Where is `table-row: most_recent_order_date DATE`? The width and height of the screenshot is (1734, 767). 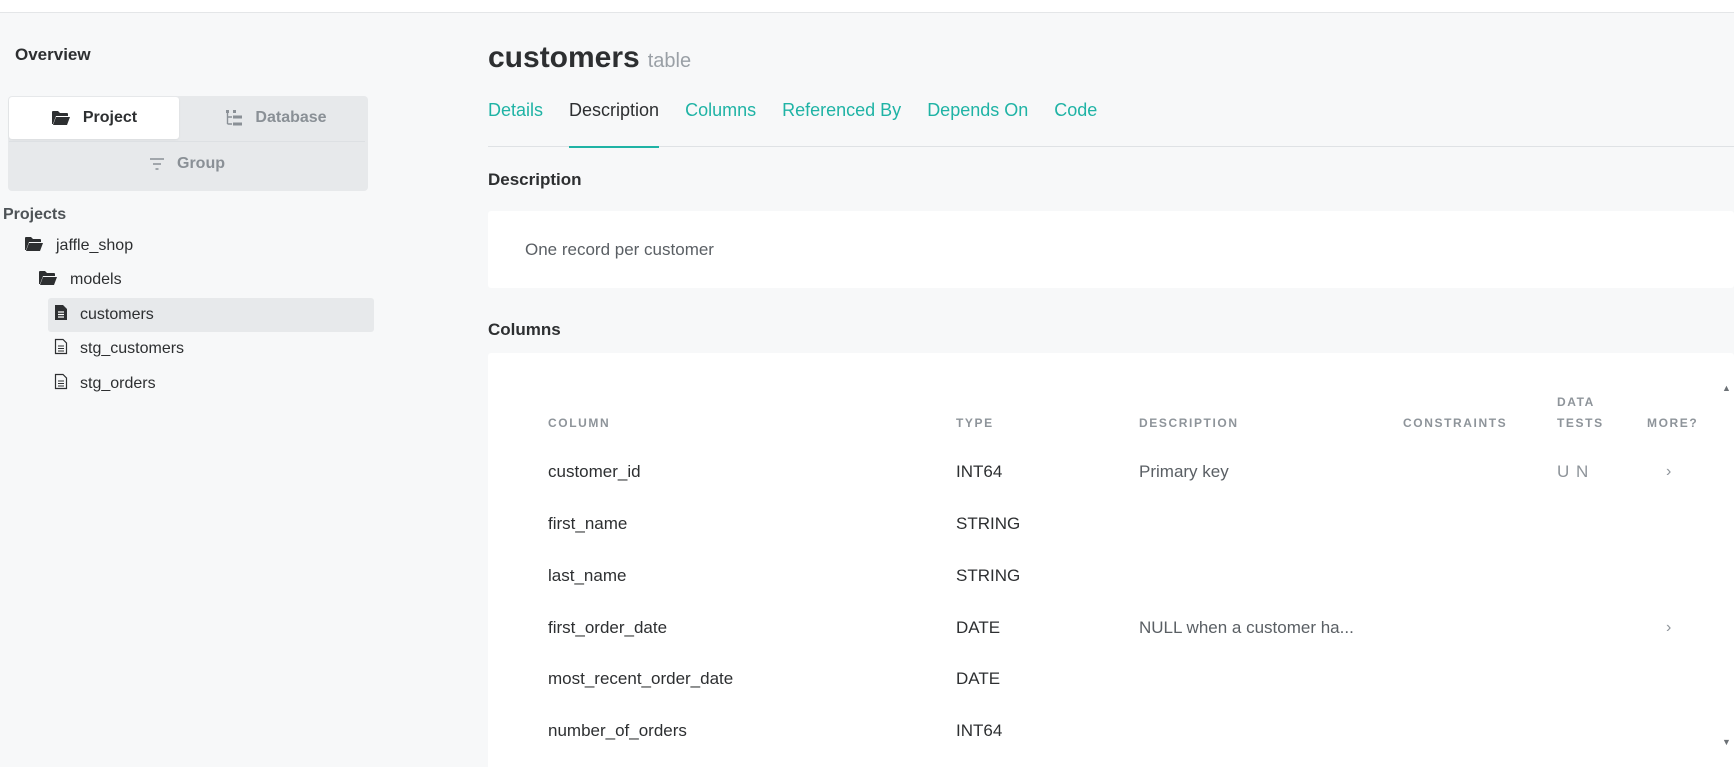
table-row: most_recent_order_date DATE is located at coordinates (1111, 693).